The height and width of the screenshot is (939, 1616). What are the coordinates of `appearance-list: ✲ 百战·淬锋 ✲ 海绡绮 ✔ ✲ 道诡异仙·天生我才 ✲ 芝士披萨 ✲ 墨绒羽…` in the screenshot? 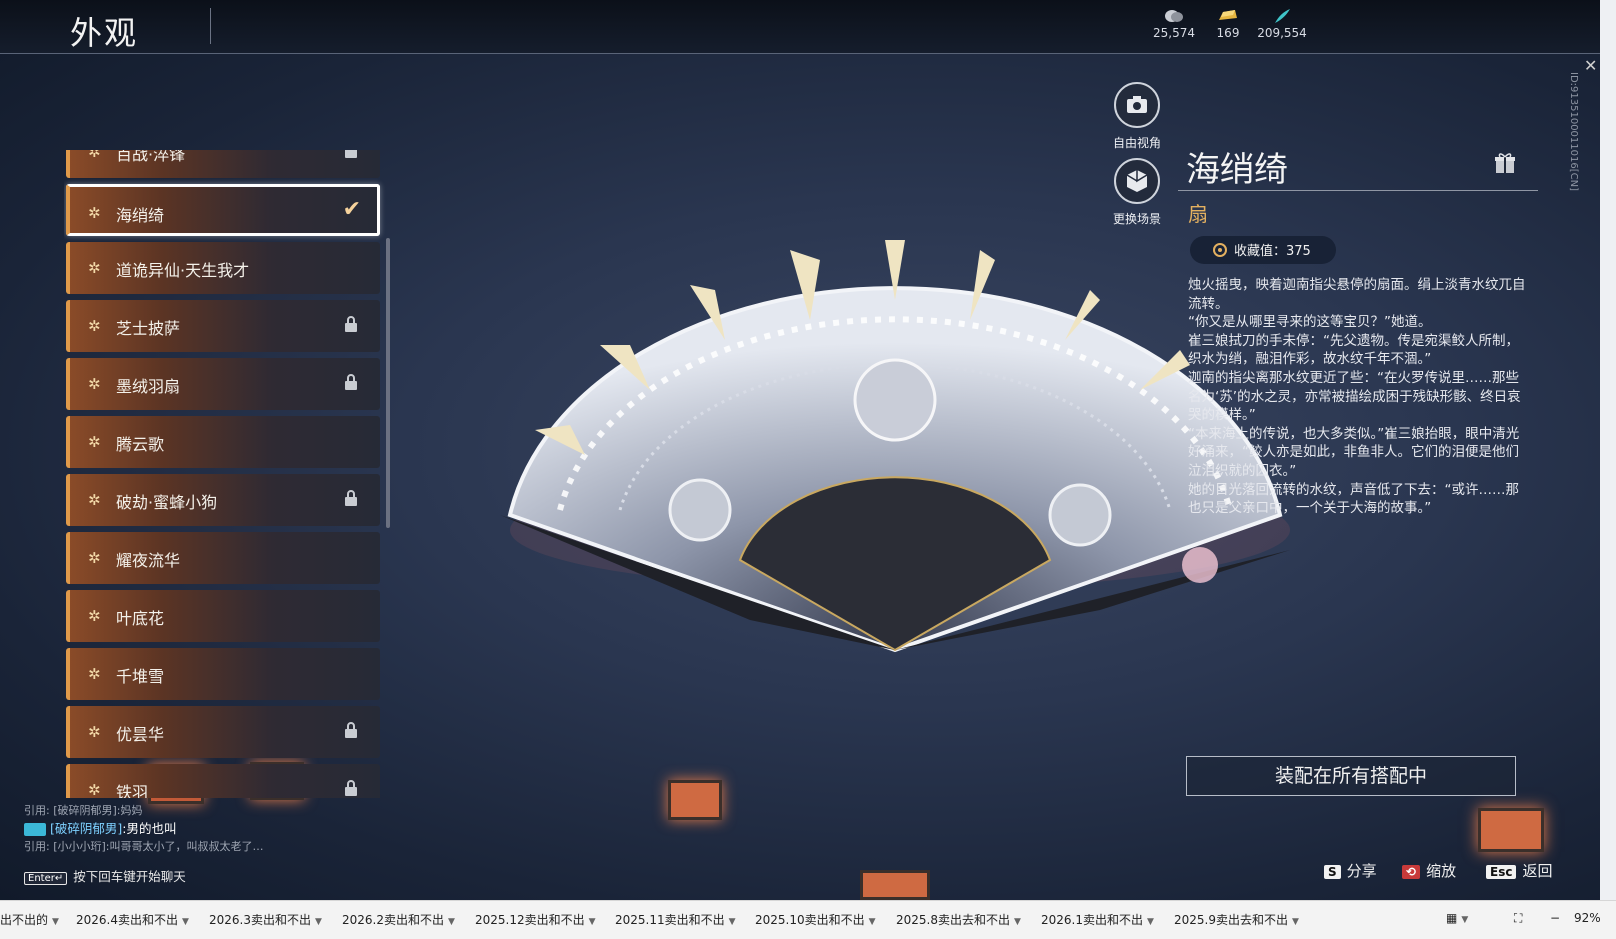 It's located at (229, 474).